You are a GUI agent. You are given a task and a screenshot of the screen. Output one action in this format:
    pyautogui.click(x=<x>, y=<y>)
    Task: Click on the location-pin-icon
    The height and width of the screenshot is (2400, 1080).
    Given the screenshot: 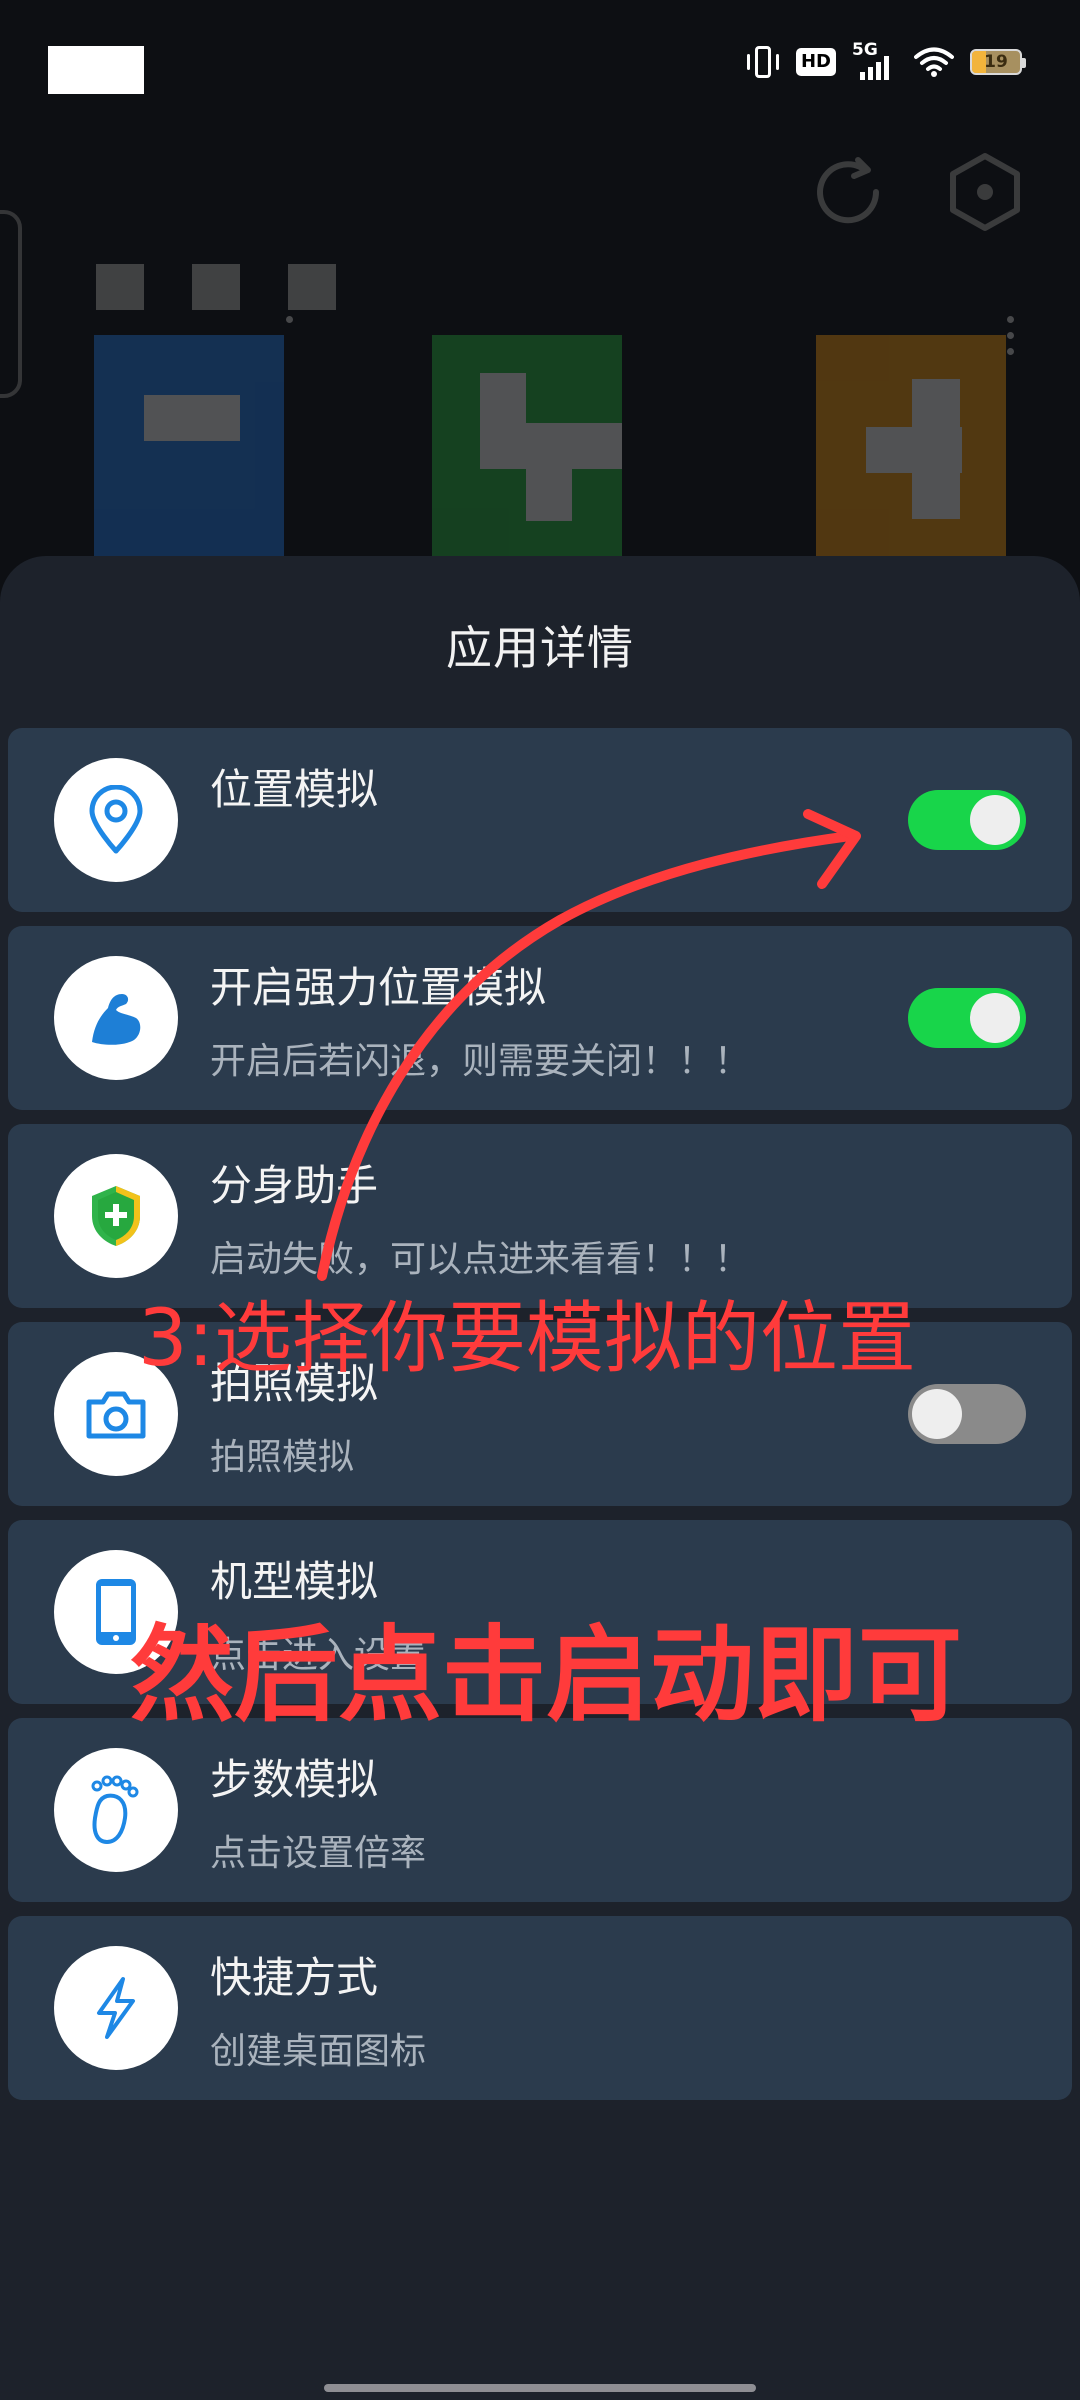 What is the action you would take?
    pyautogui.click(x=116, y=819)
    